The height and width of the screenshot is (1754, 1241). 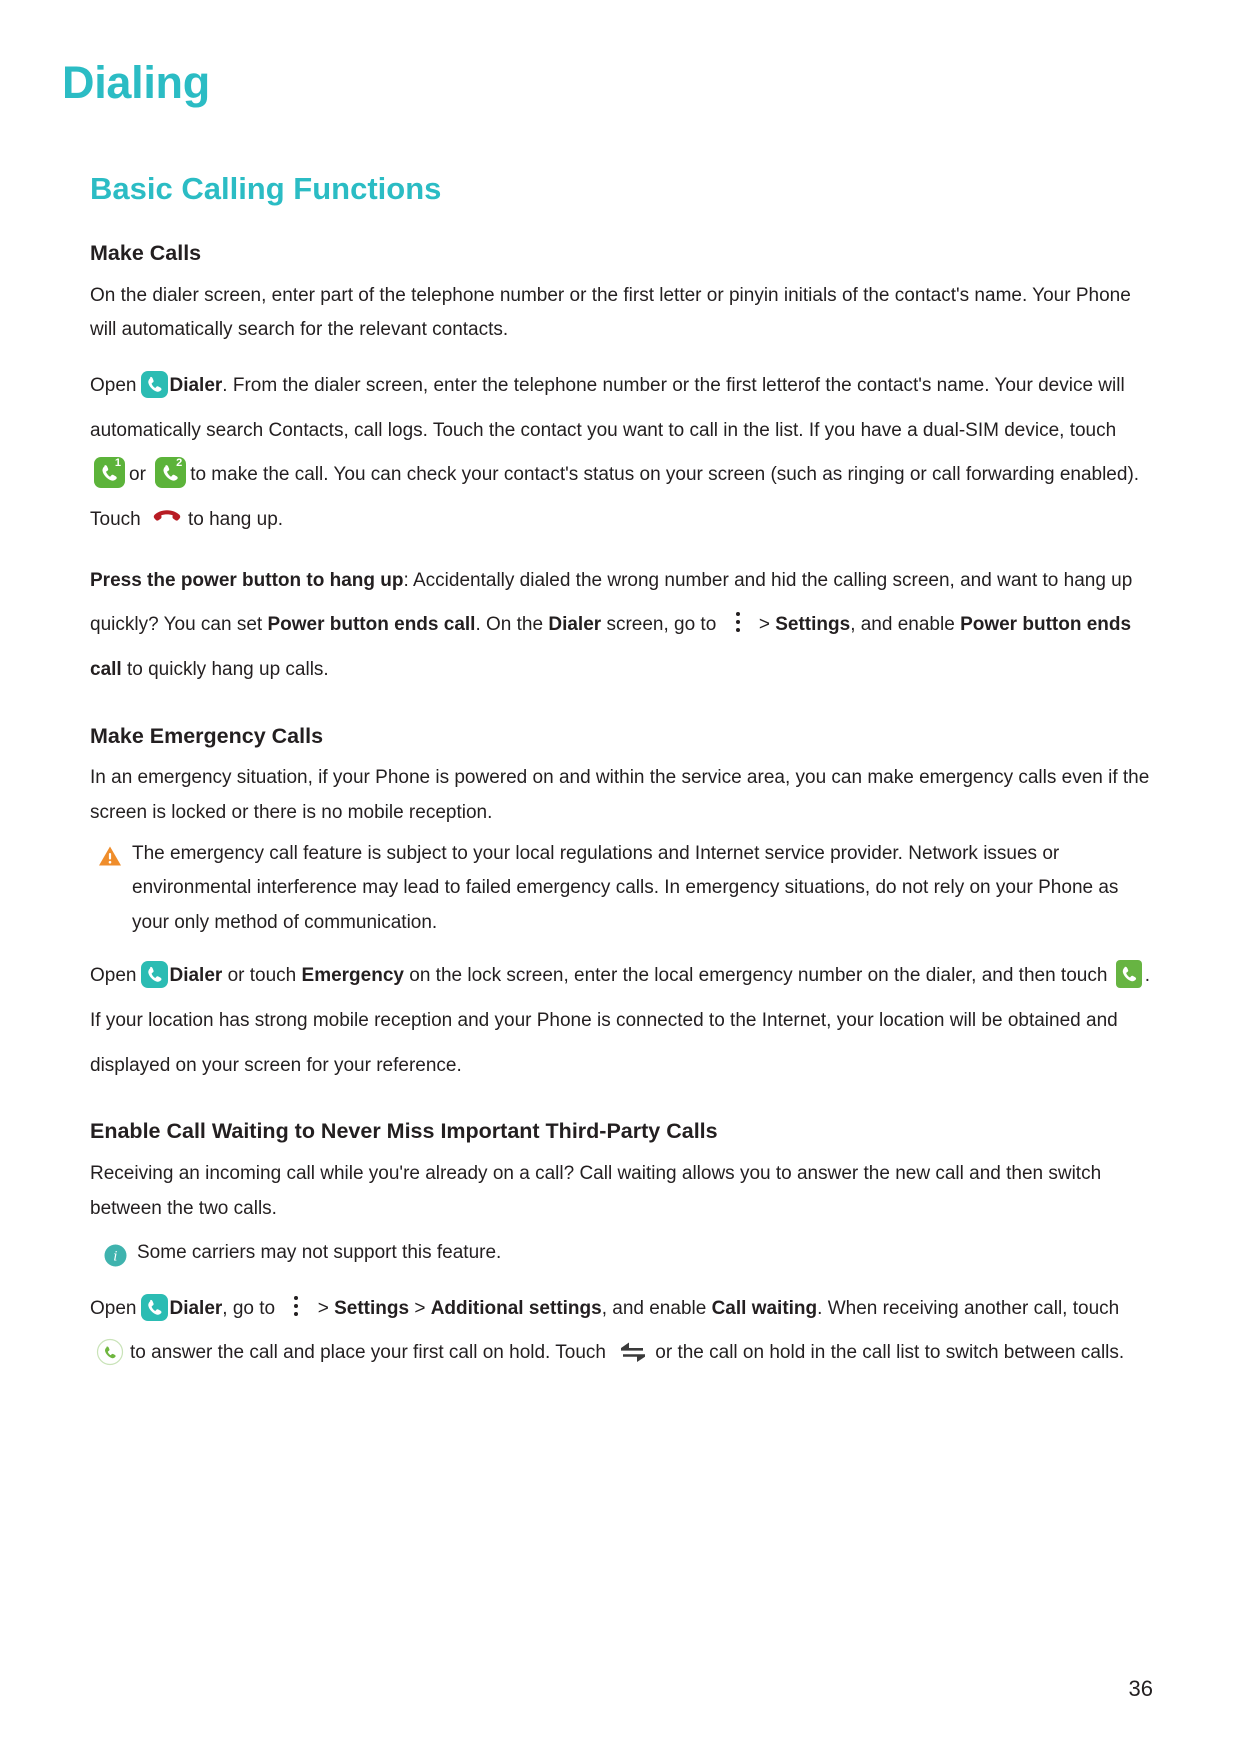 What do you see at coordinates (764, 1308) in the screenshot?
I see `bold-call-waiting: Call waiting` at bounding box center [764, 1308].